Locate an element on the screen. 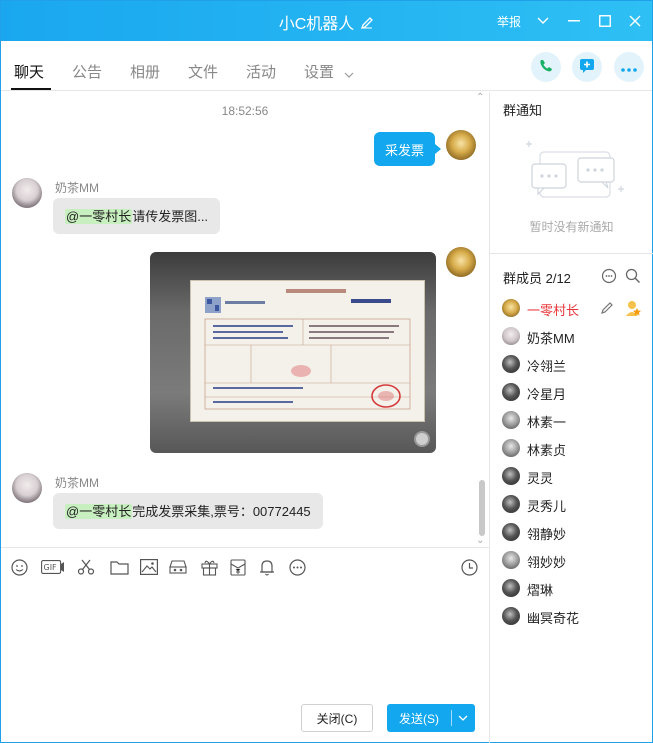 This screenshot has height=743, width=653. message-text: 完成发票采集,票号：00772445 is located at coordinates (221, 511).